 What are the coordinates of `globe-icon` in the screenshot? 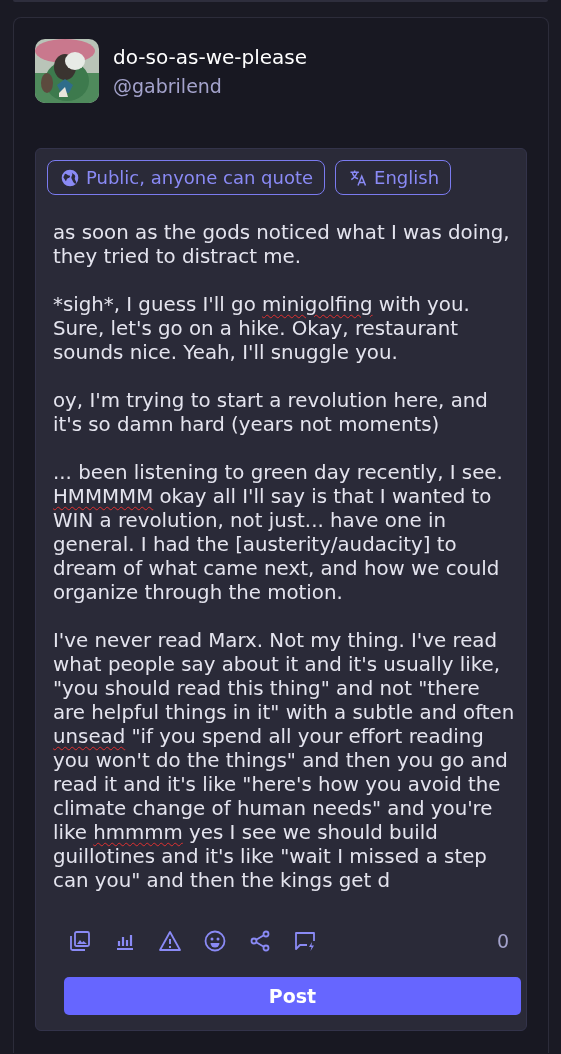 It's located at (70, 177).